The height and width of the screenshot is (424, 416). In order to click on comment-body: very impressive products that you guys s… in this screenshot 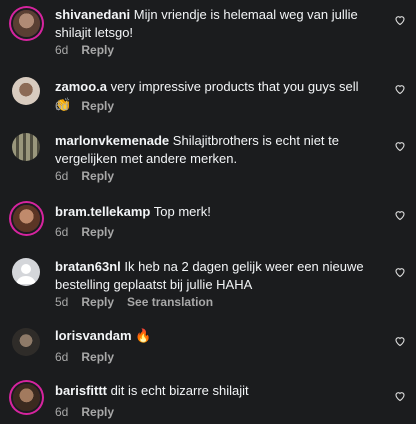, I will do `click(234, 86)`.